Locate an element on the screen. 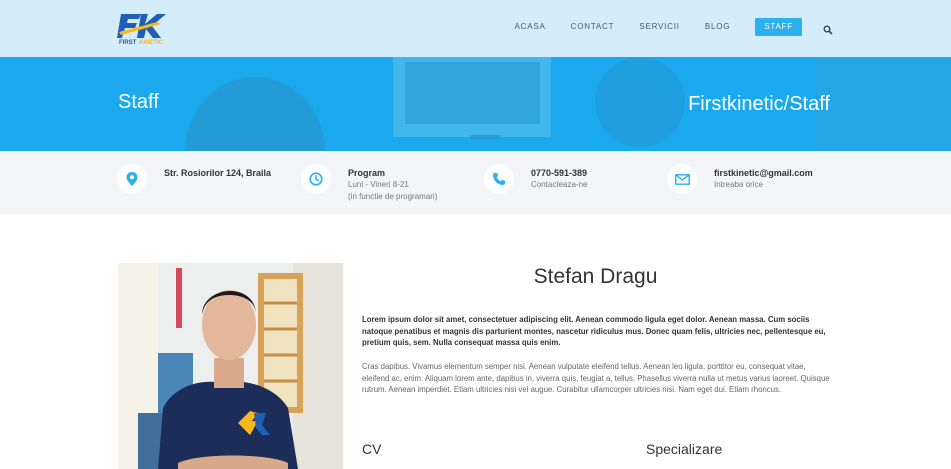  main-nav: ACASA CONTACT SERVICII BLOG STAFF is located at coordinates (661, 27).